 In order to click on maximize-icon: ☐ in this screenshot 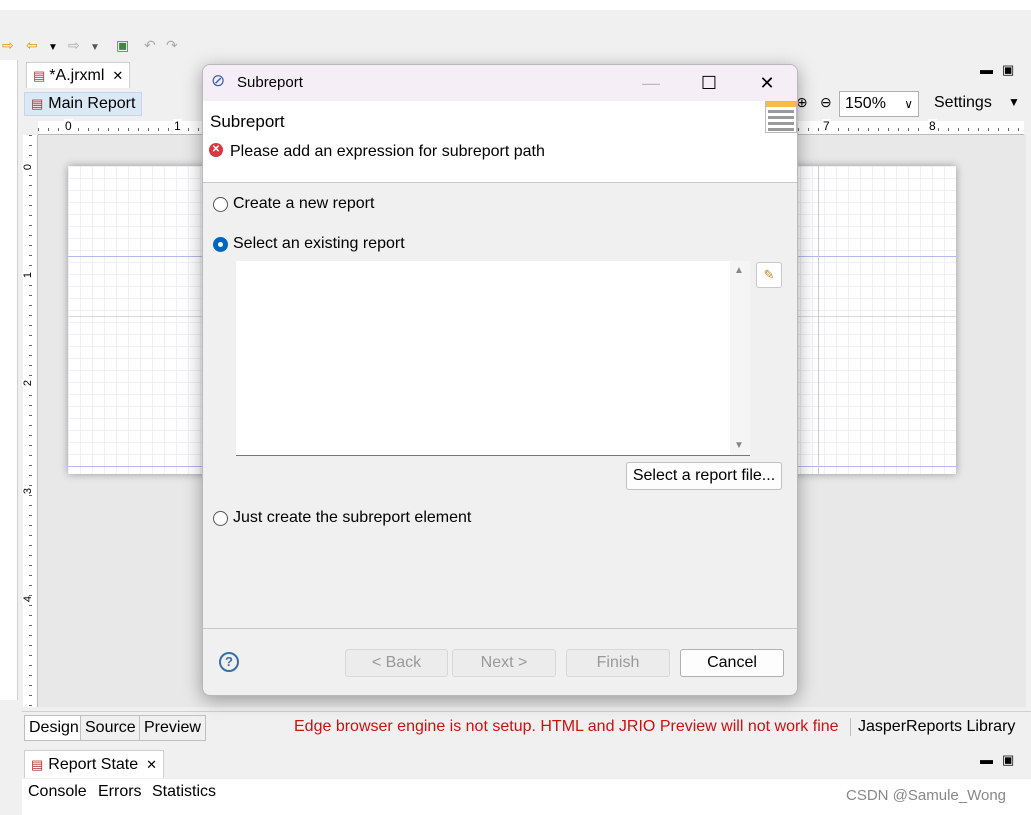, I will do `click(709, 83)`.